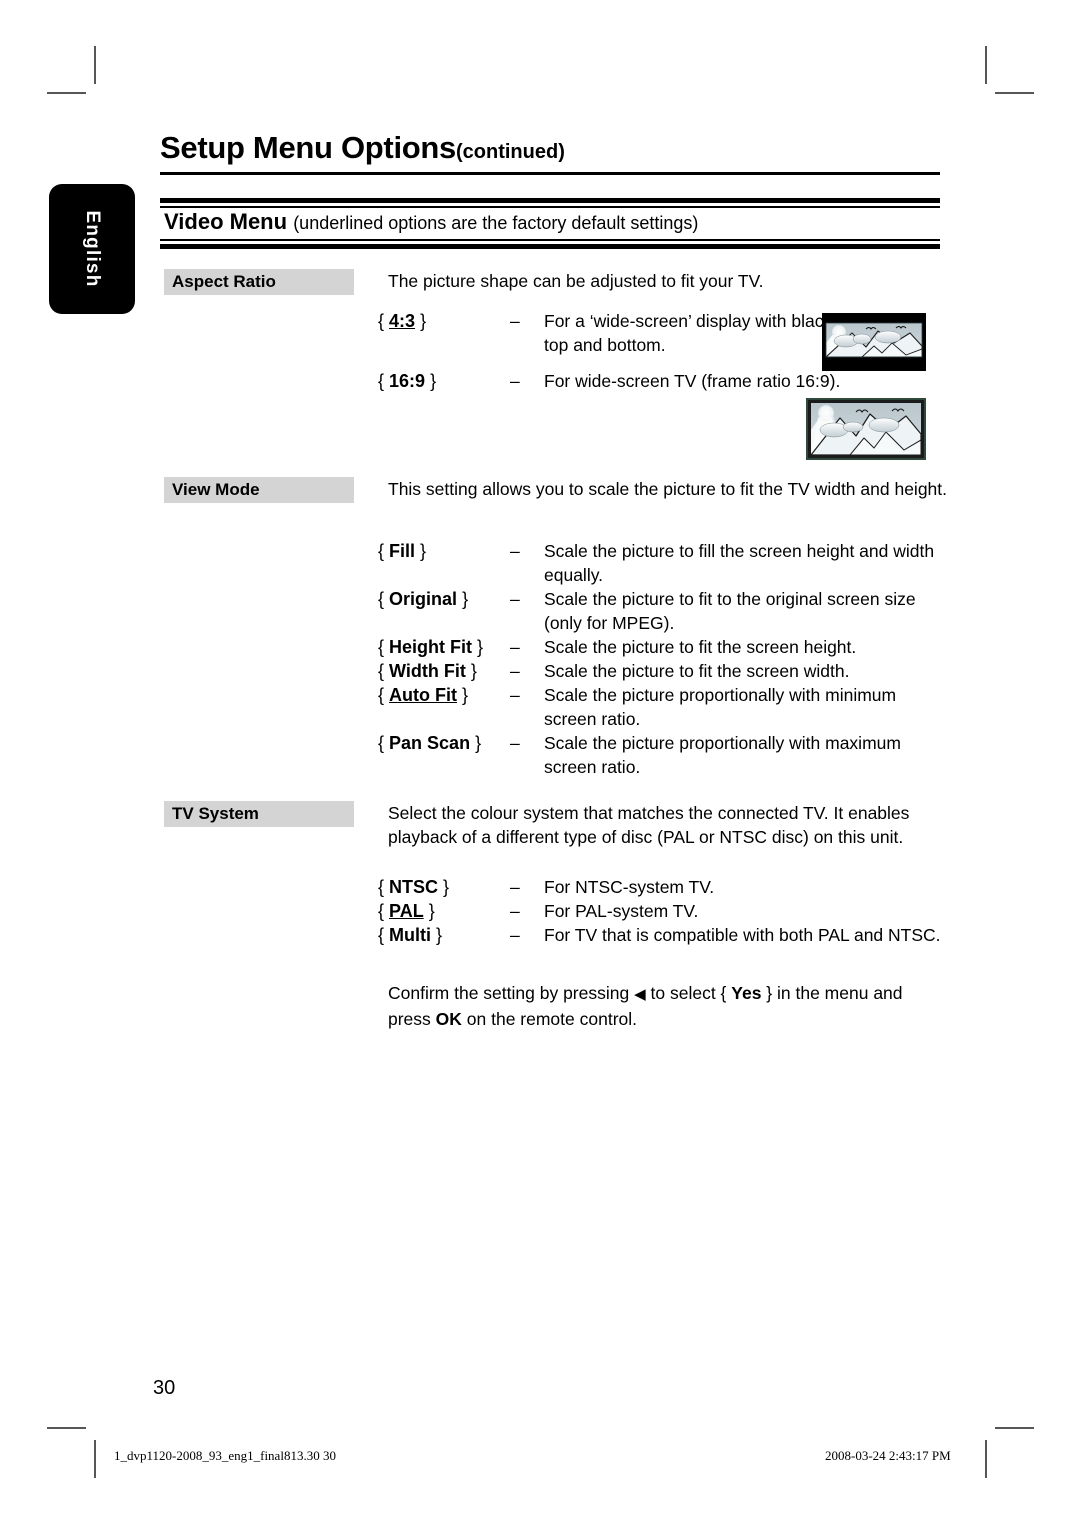  I want to click on option-token: { Pan Scan }, so click(444, 743).